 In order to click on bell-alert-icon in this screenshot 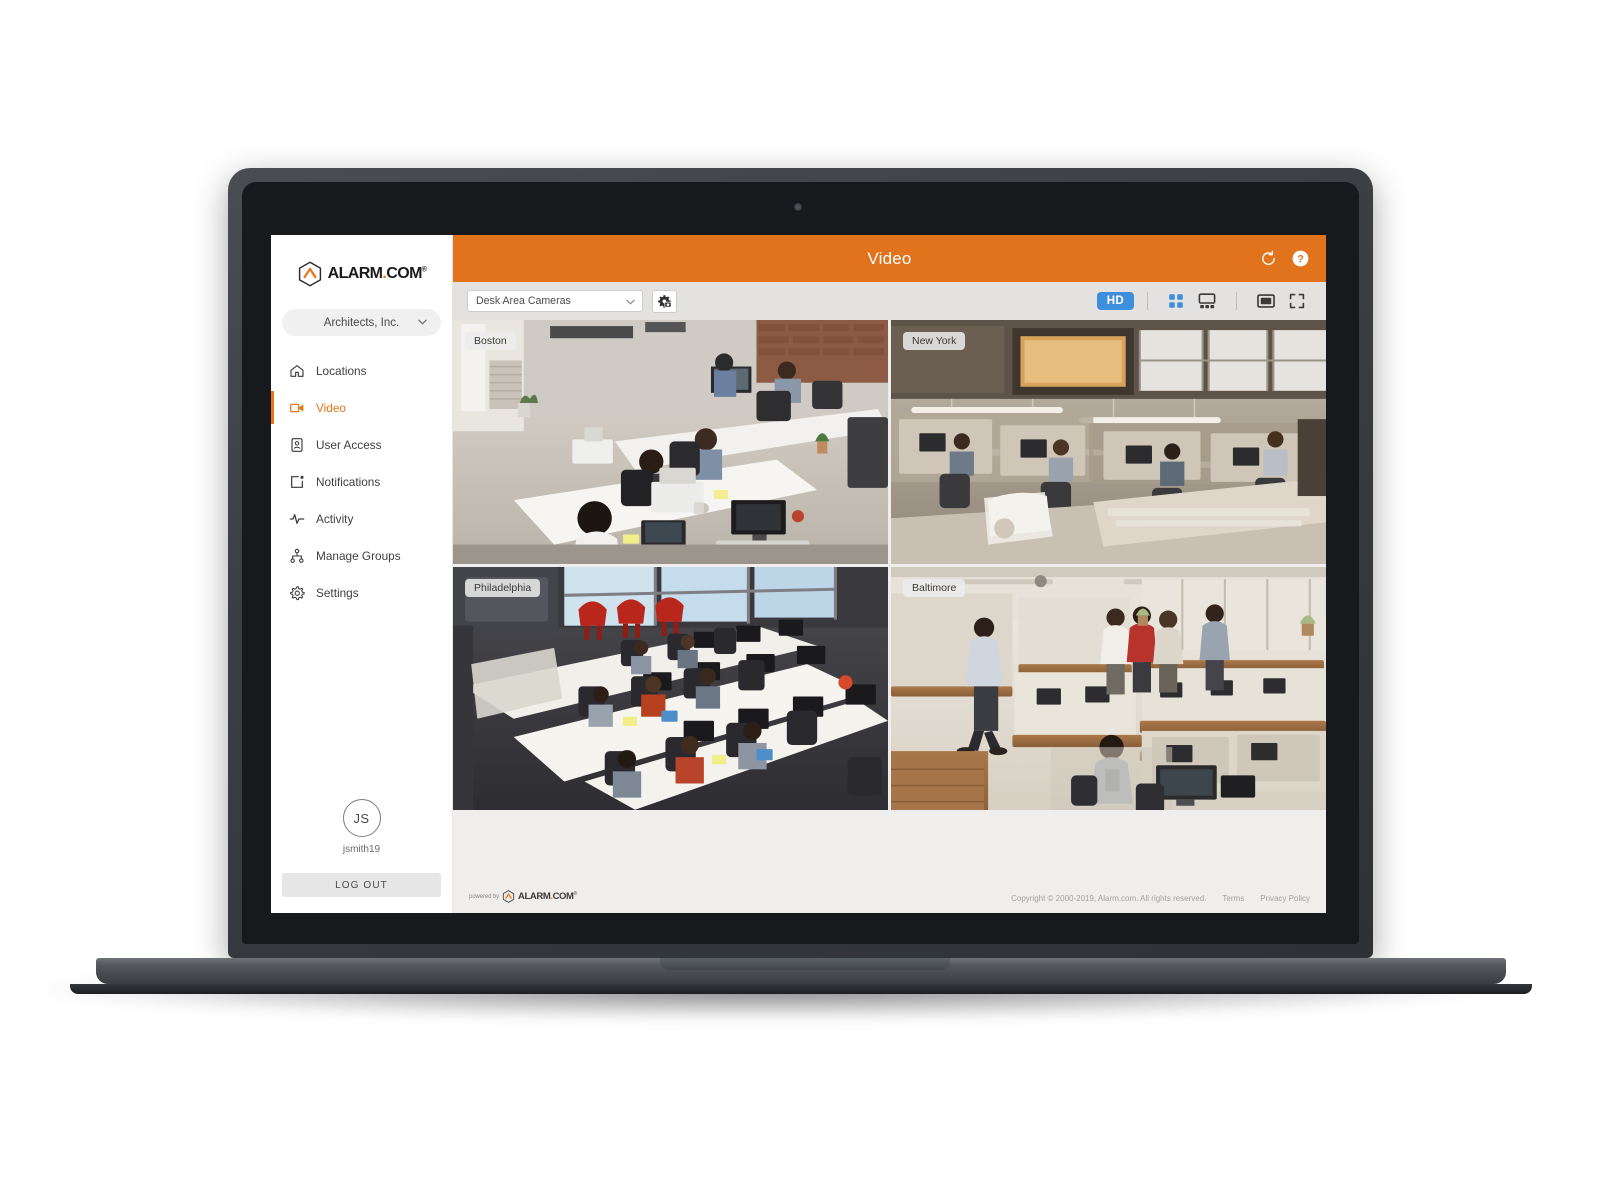, I will do `click(297, 481)`.